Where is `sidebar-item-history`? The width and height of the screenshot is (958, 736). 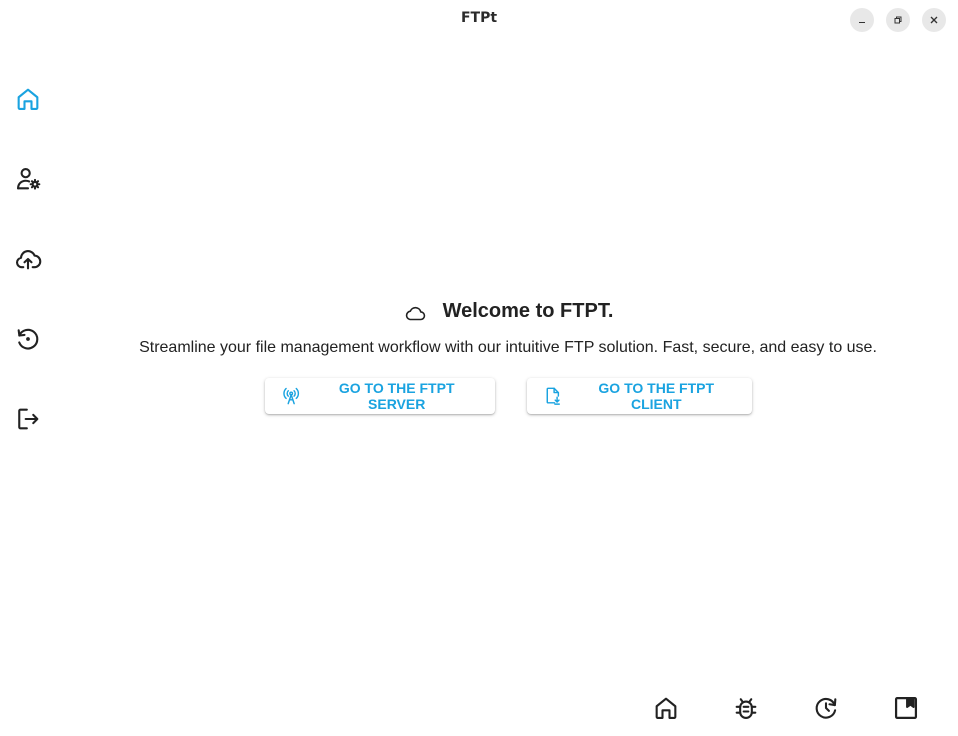 sidebar-item-history is located at coordinates (28, 339).